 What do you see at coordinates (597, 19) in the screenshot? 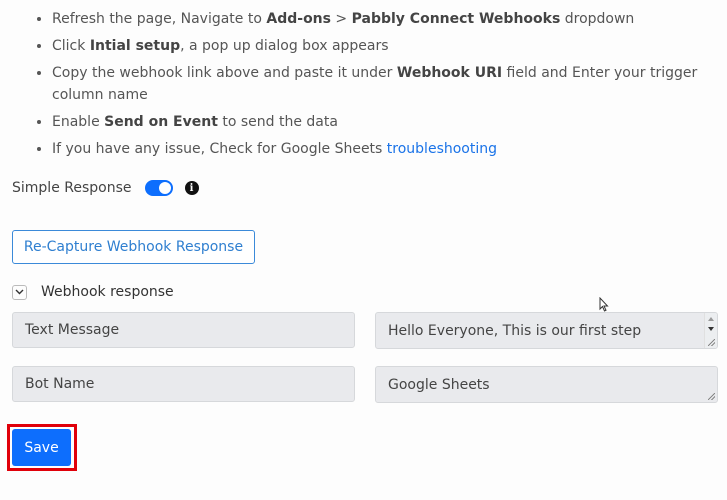
I see `instruction-text: dropdown` at bounding box center [597, 19].